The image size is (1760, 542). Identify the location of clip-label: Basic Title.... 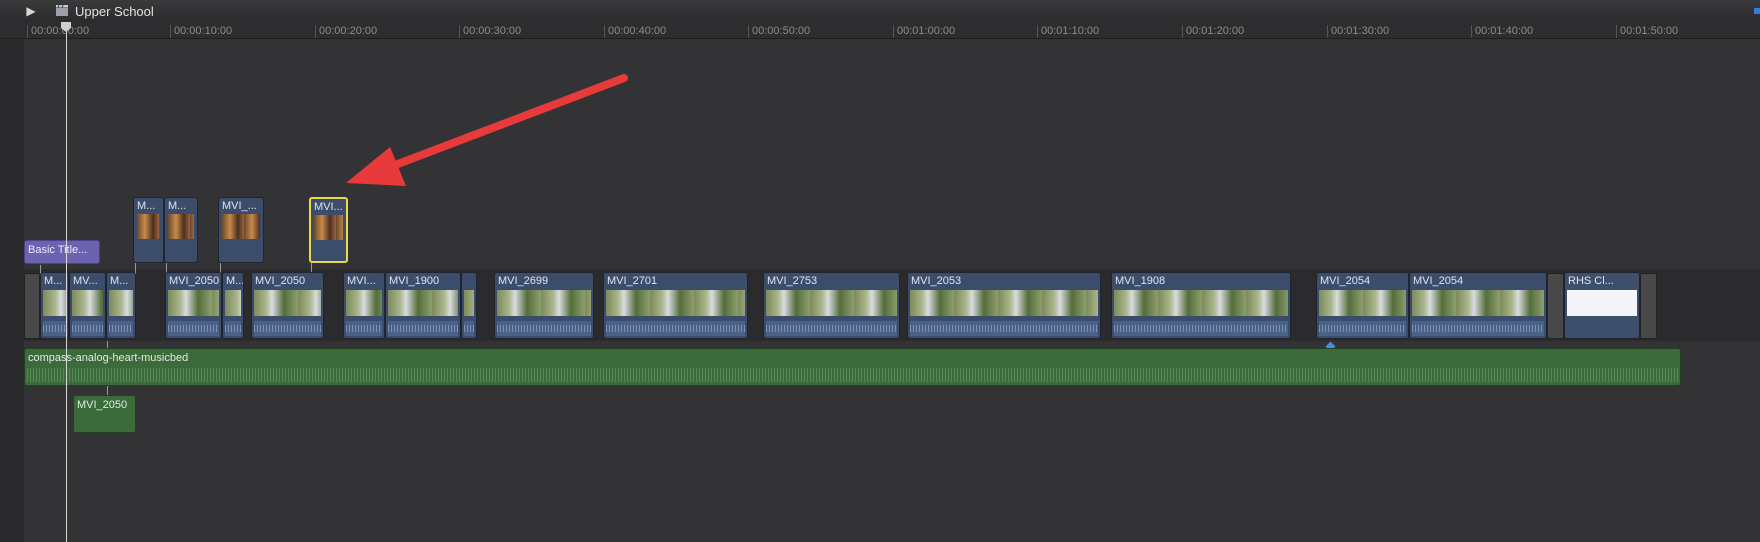
(58, 250).